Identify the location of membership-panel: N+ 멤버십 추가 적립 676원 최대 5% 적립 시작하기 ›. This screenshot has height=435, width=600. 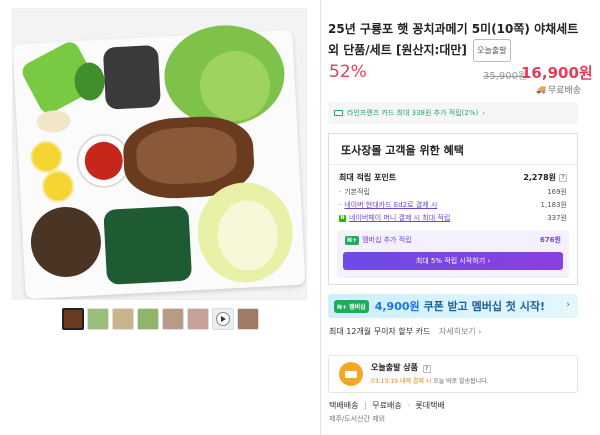
(453, 254).